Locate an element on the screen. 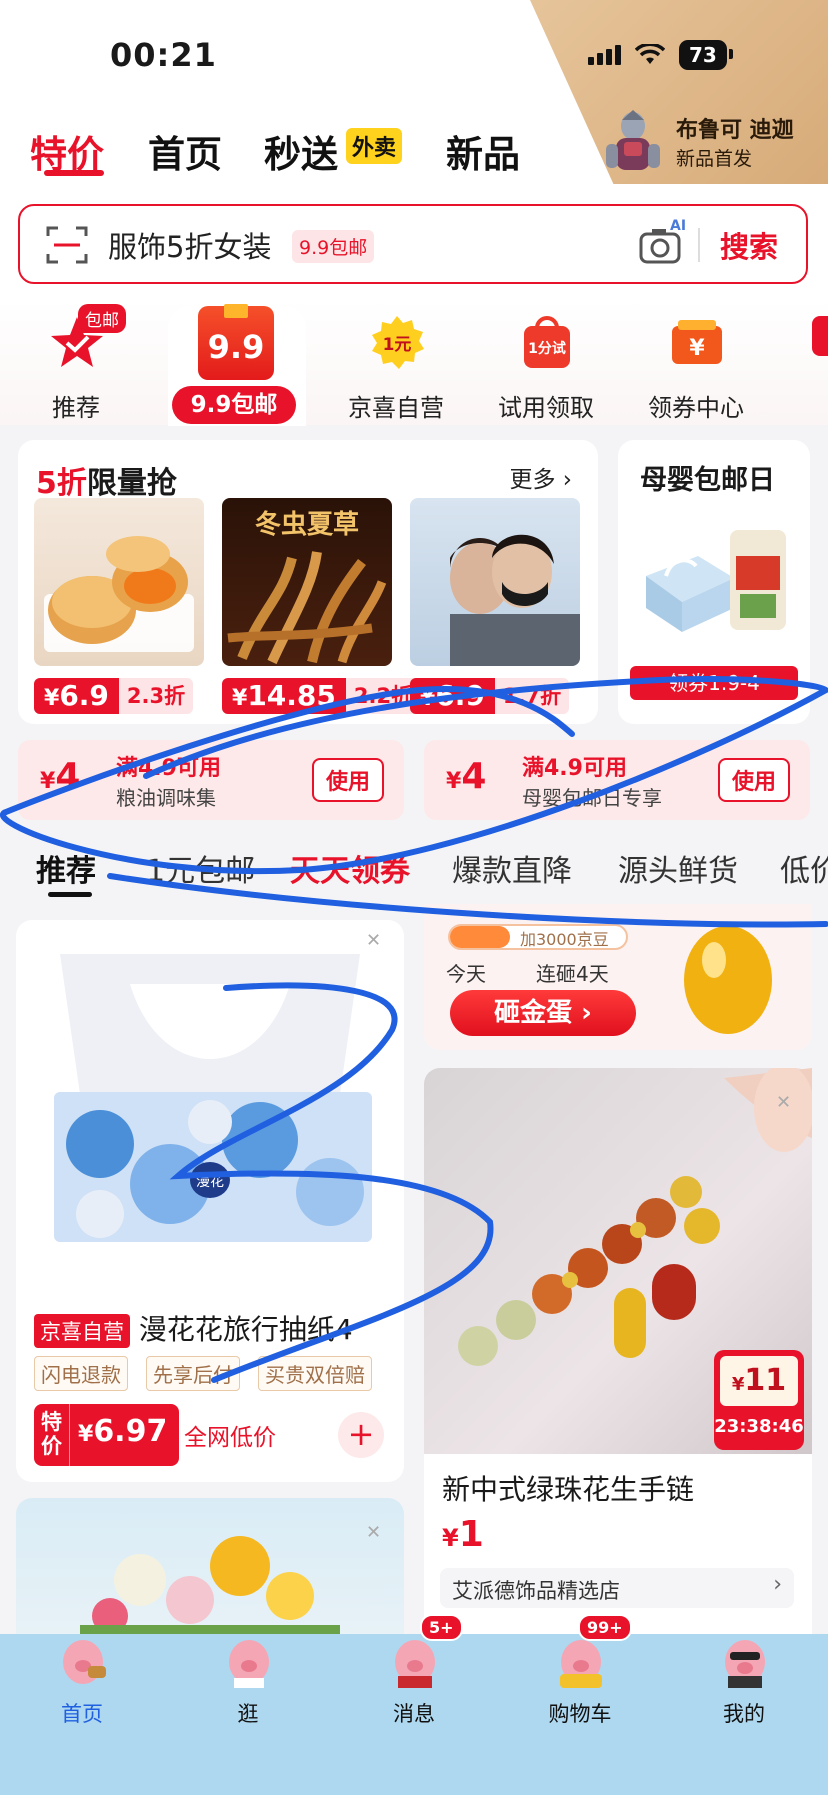 This screenshot has height=1795, width=828. nav-label: 购物车 is located at coordinates (580, 1714).